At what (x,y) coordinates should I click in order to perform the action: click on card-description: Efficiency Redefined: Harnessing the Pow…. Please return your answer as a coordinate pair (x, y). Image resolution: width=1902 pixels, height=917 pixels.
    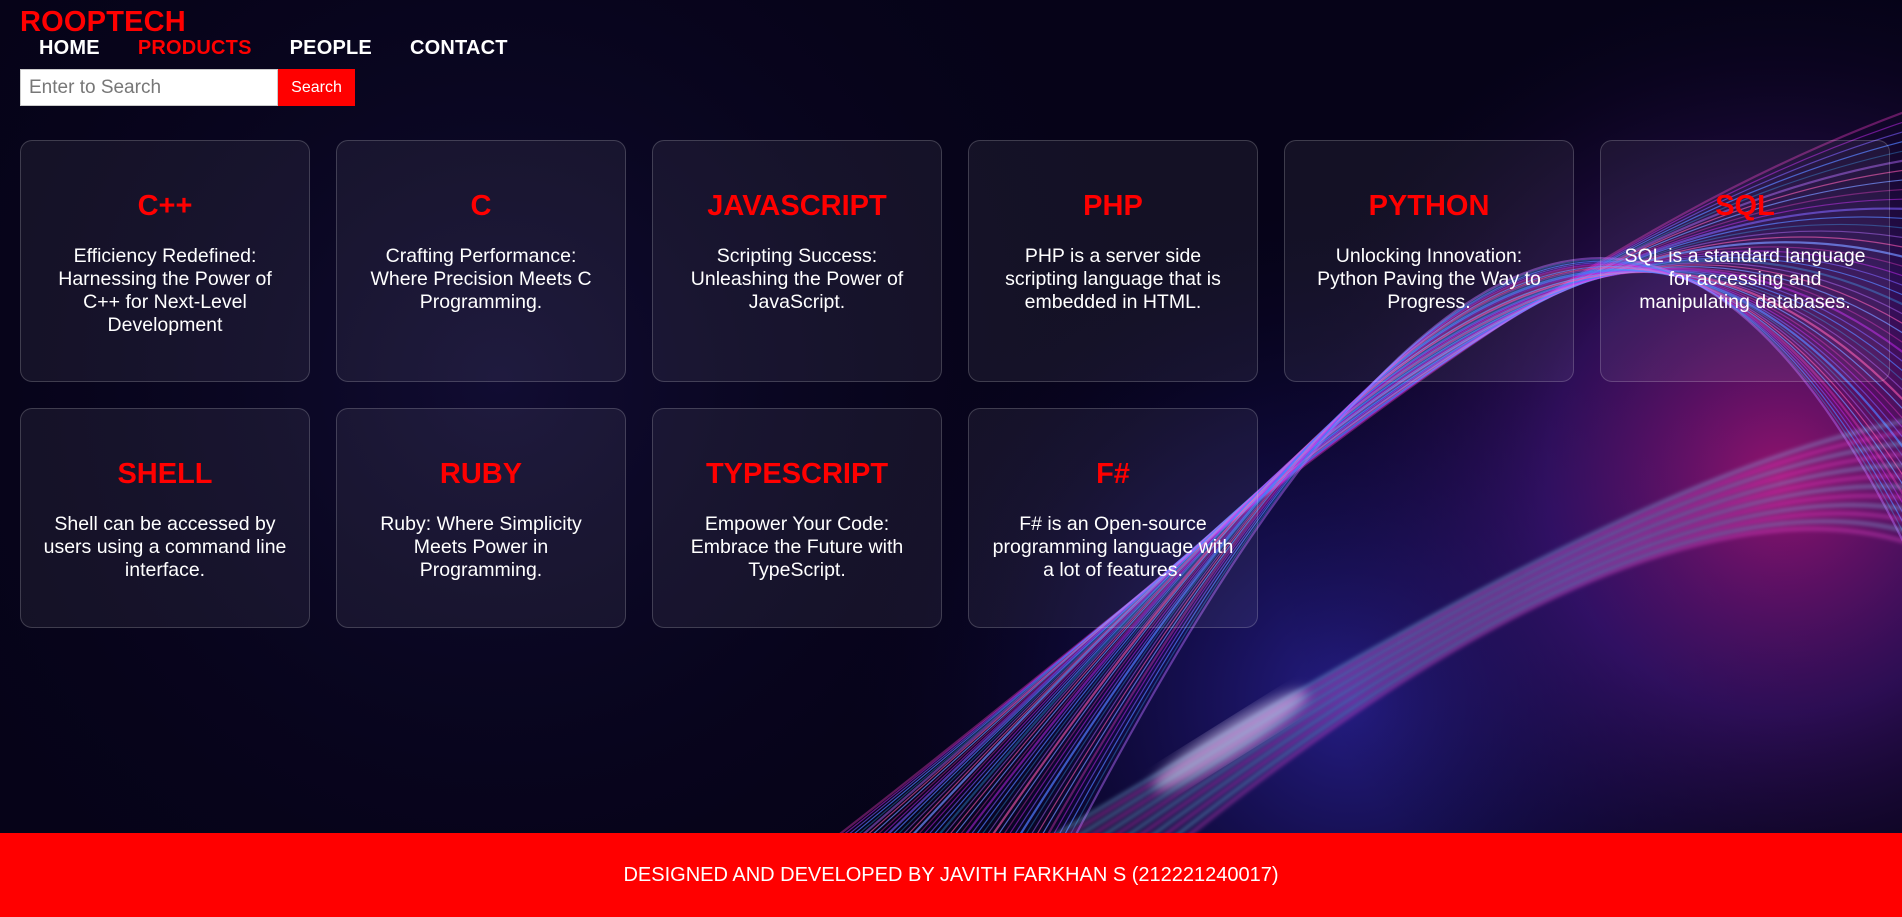
    Looking at the image, I should click on (165, 290).